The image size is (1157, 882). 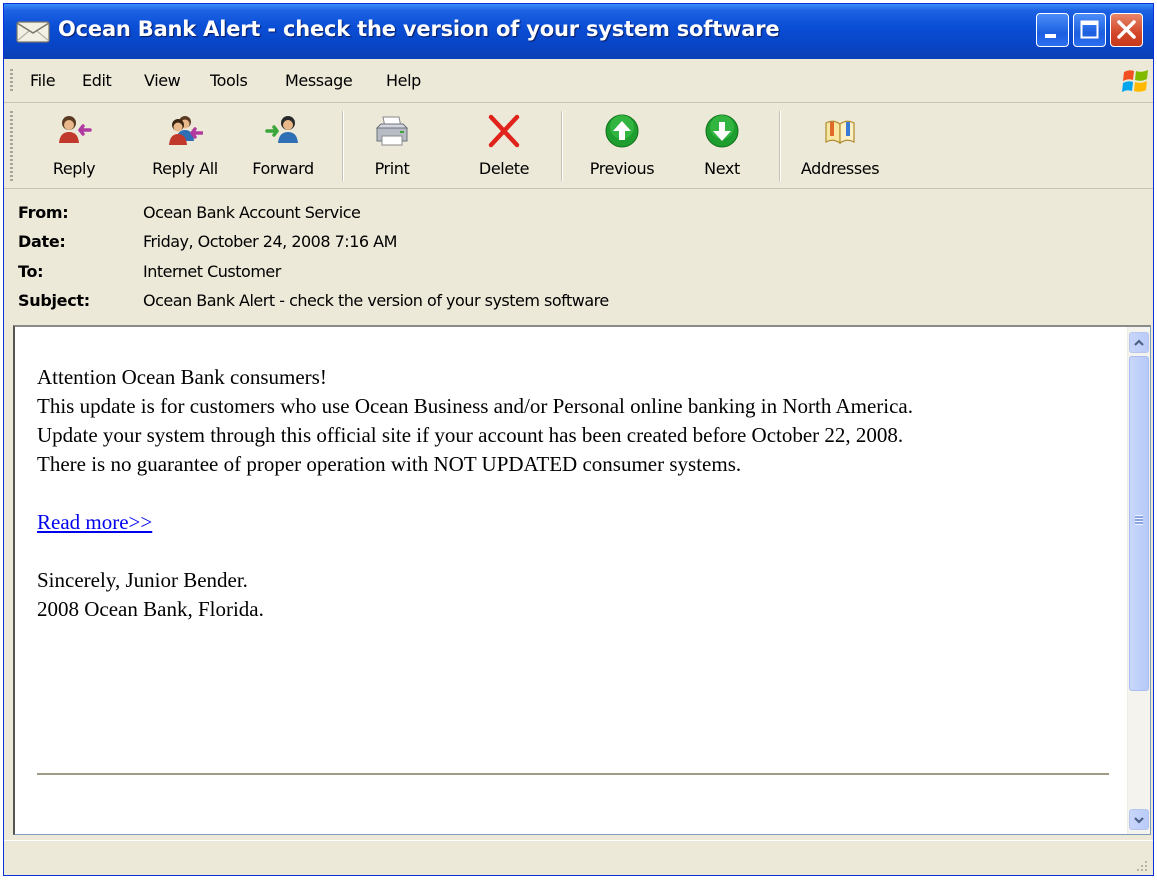 I want to click on forward-button: Forward, so click(x=283, y=147).